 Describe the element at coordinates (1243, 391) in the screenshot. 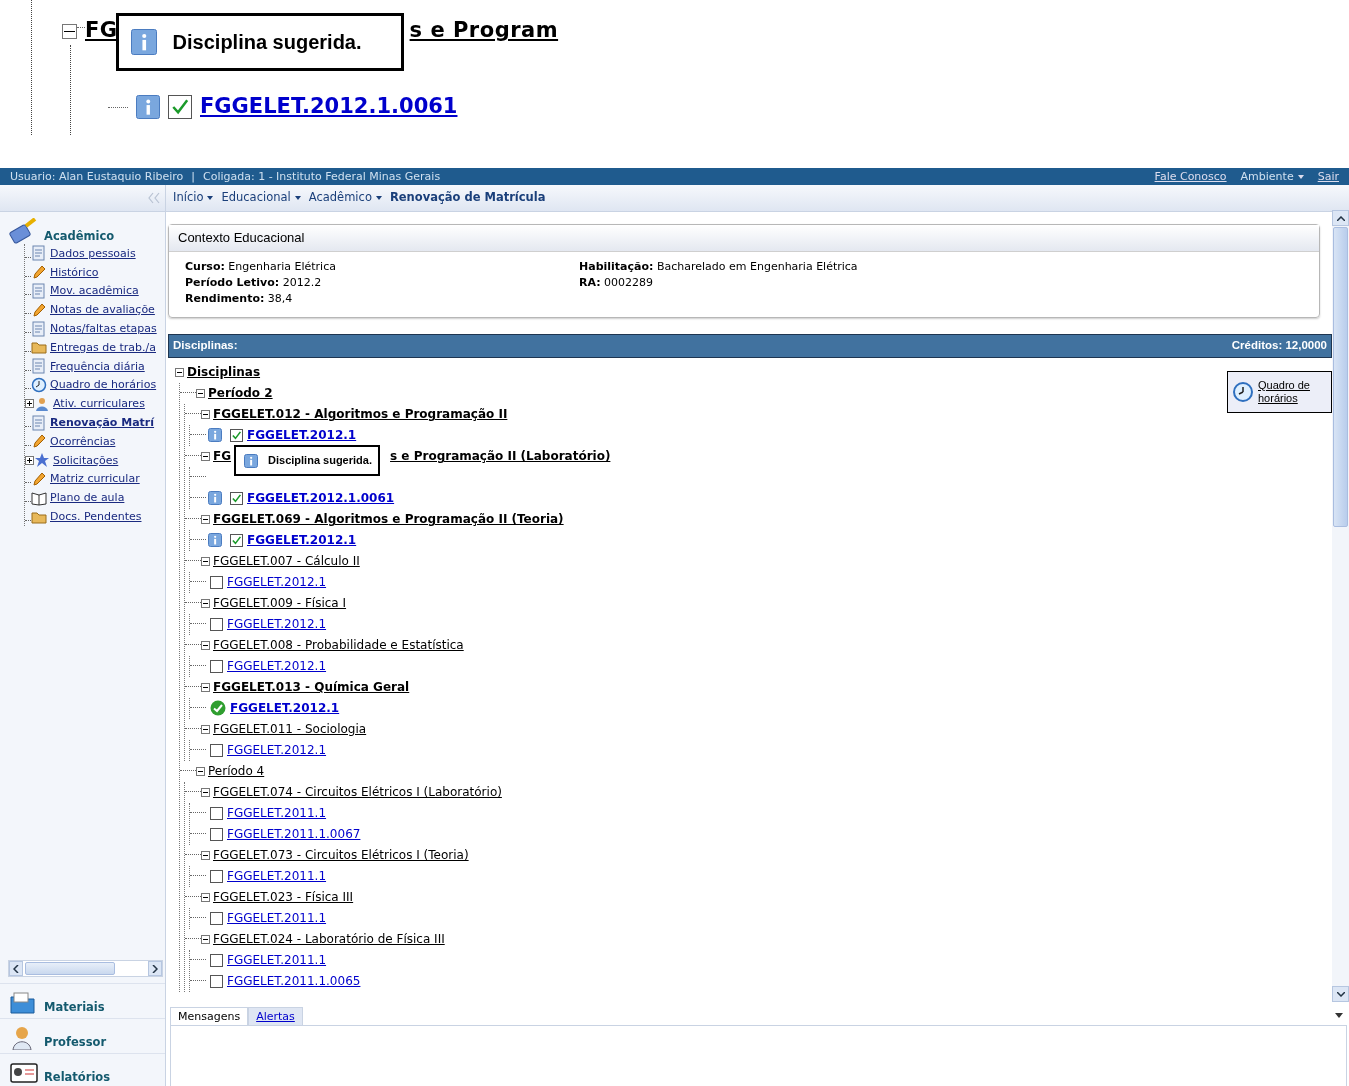

I see `clock-icon` at that location.